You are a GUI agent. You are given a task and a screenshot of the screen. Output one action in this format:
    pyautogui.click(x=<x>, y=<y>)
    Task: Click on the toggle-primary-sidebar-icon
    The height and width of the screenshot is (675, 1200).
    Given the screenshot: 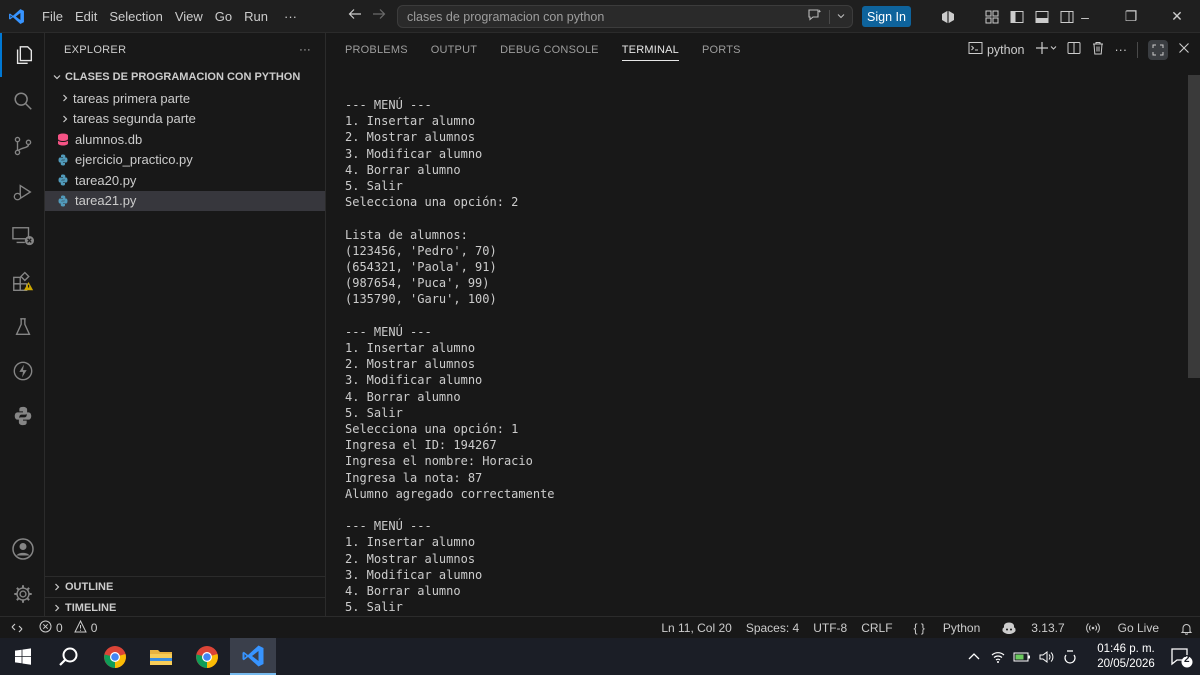 What is the action you would take?
    pyautogui.click(x=1017, y=17)
    